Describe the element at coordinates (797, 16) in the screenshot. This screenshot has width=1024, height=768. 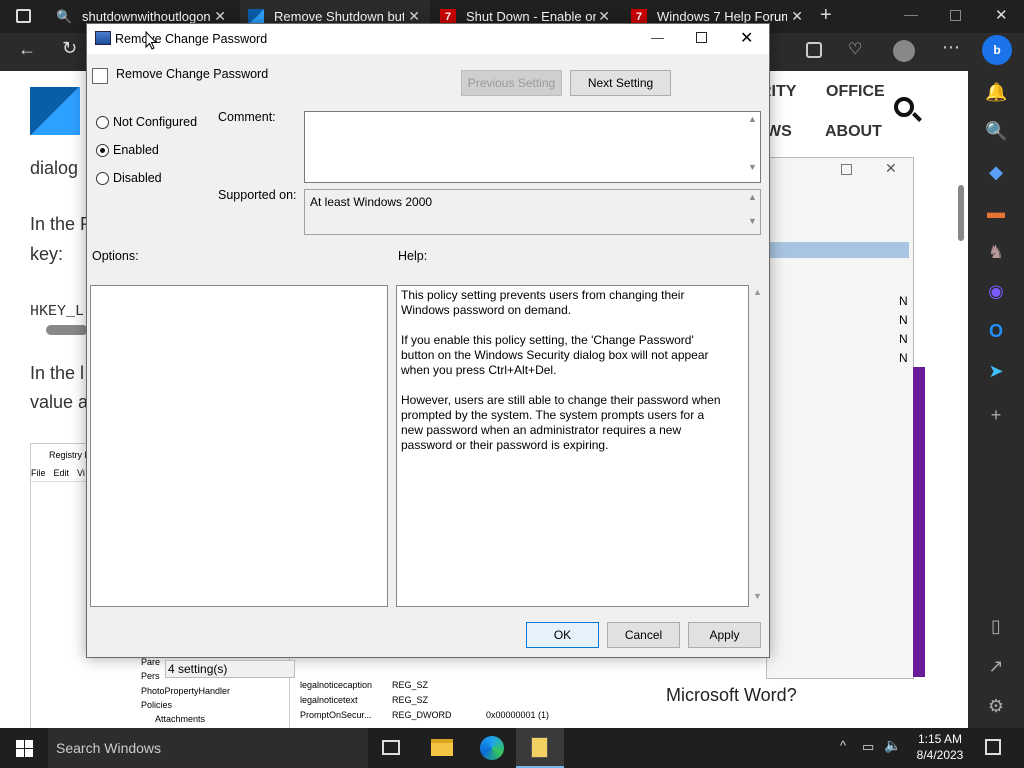
I see `close-tab-icon: ✕` at that location.